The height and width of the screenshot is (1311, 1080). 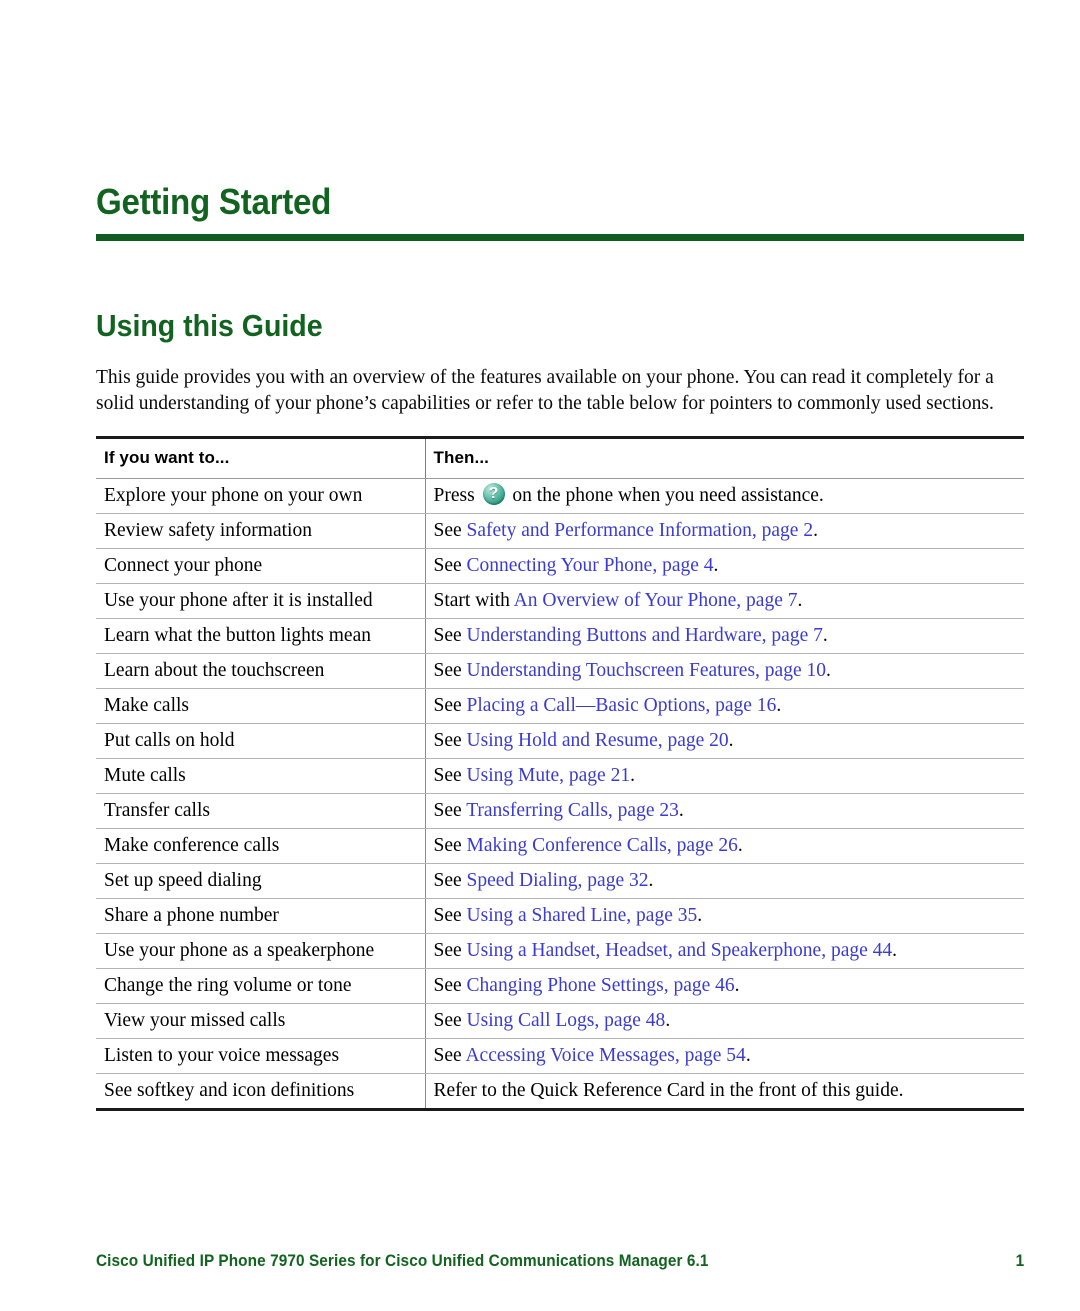 I want to click on reference-suffix: on the phone when you need assistance., so click(x=665, y=495).